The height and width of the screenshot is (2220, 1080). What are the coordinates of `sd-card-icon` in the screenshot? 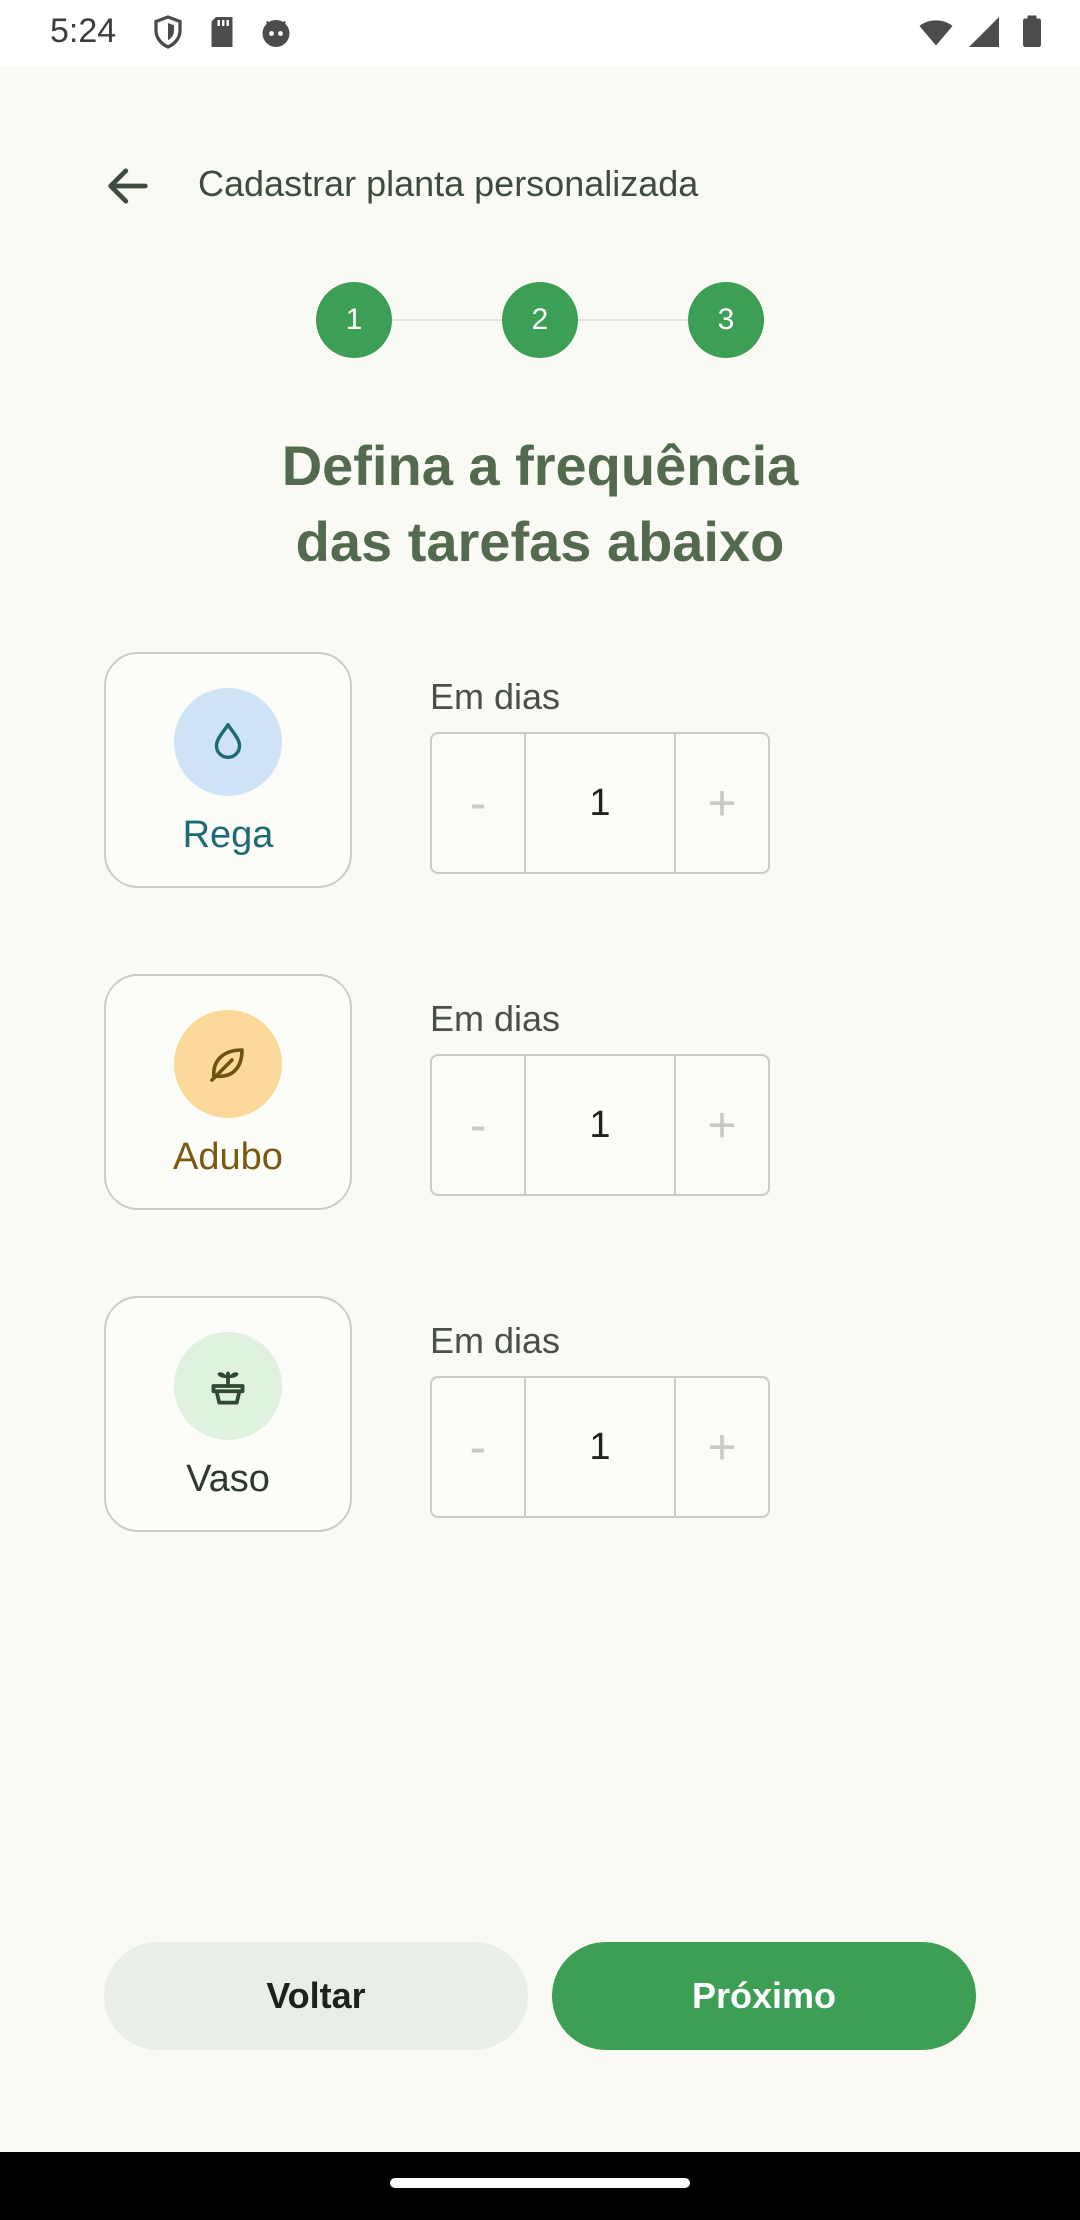 It's located at (222, 32).